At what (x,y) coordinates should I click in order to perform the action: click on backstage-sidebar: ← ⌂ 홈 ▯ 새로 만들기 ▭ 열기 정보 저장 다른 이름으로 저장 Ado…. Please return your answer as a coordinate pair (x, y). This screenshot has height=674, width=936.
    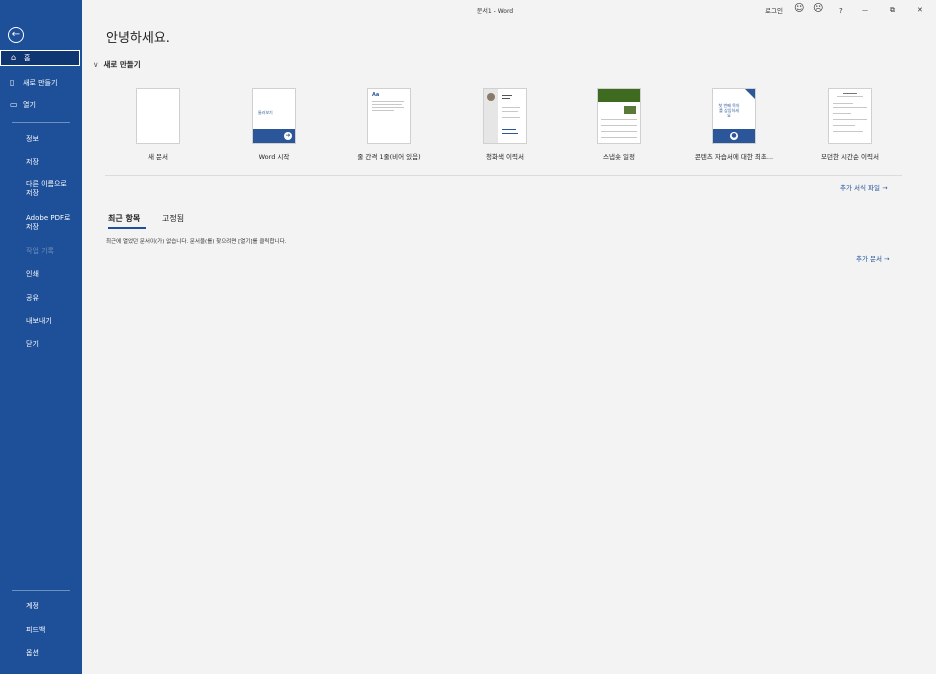
    Looking at the image, I should click on (41, 337).